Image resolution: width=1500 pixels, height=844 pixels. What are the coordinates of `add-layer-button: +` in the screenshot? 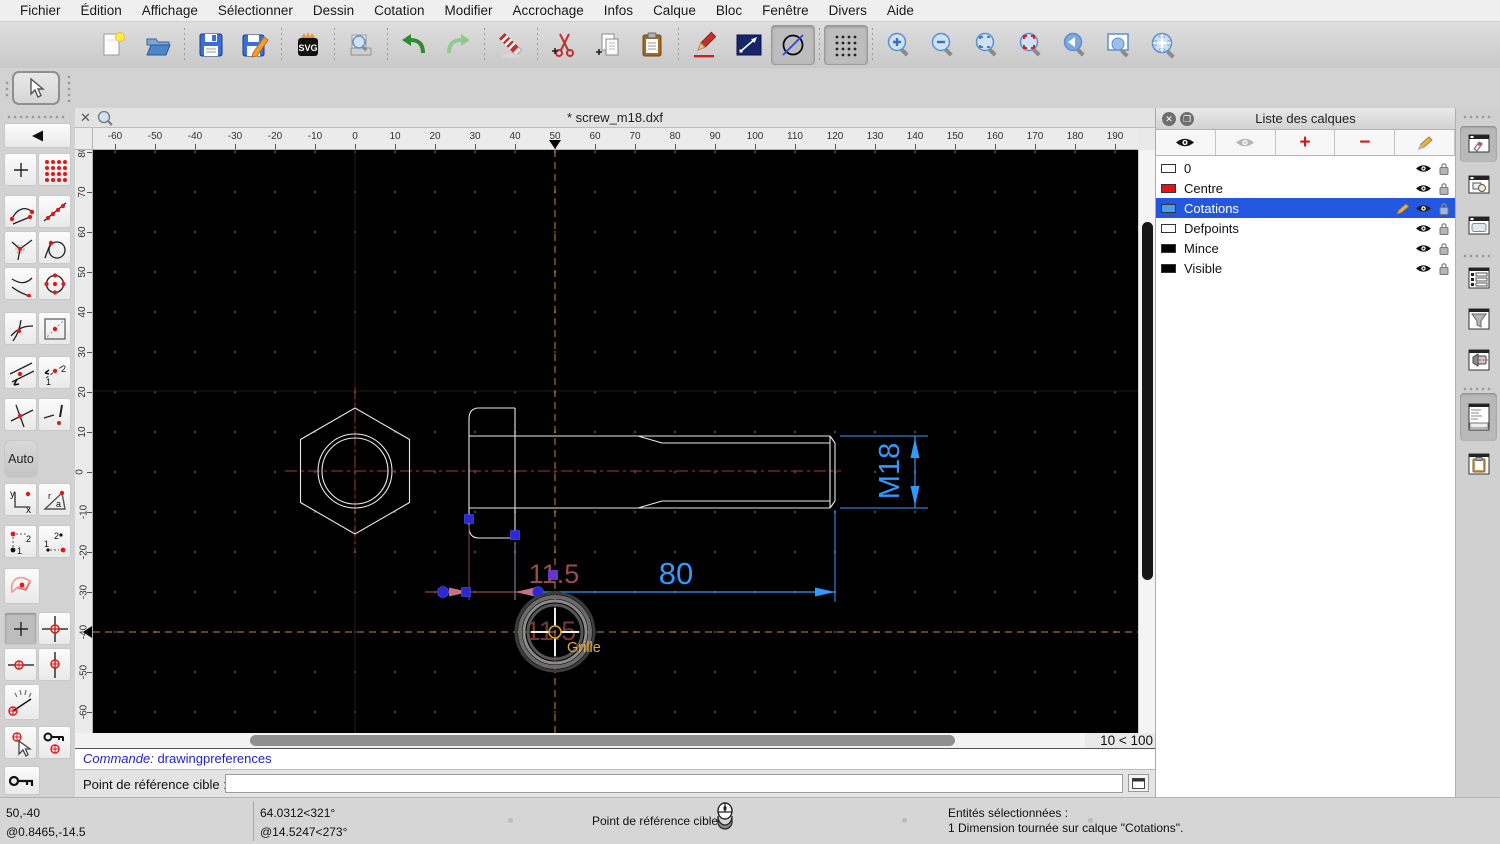 It's located at (1306, 142).